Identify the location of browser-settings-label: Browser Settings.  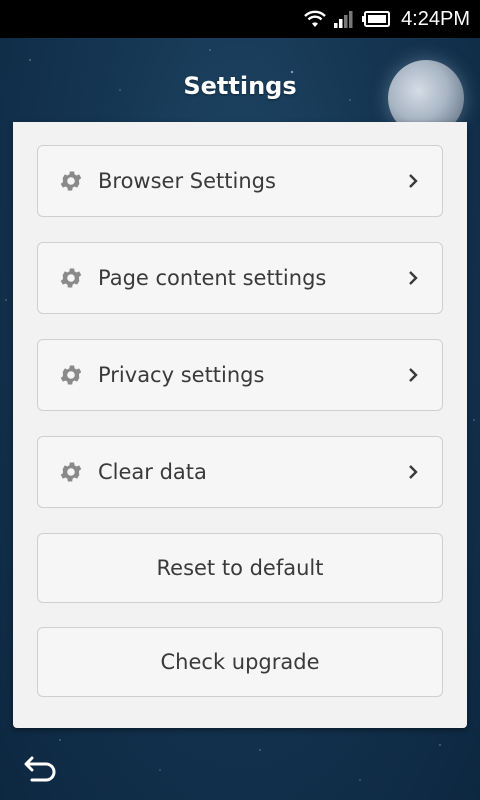
(187, 181).